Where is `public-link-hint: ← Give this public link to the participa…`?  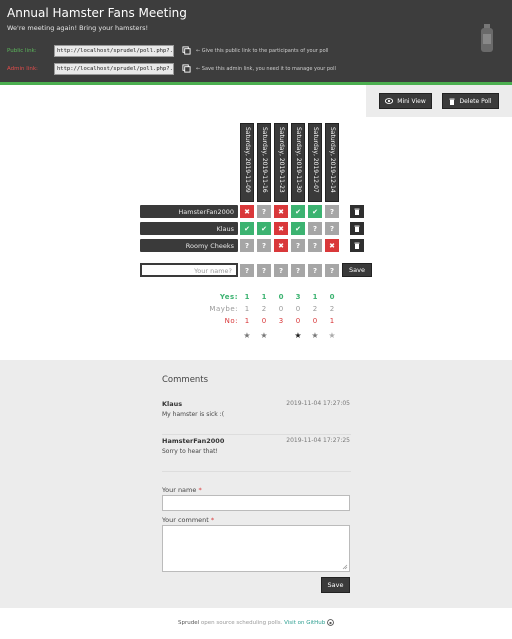
public-link-hint: ← Give this public link to the participa… is located at coordinates (262, 51).